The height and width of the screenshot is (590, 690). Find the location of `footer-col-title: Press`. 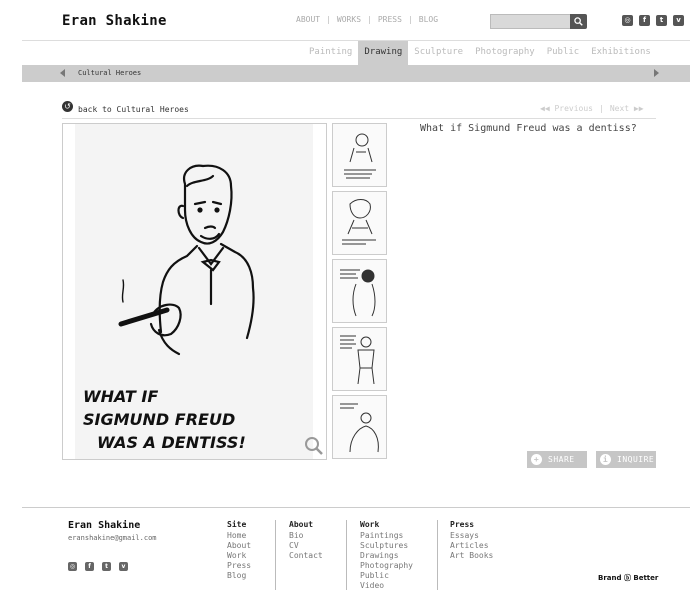

footer-col-title: Press is located at coordinates (462, 524).